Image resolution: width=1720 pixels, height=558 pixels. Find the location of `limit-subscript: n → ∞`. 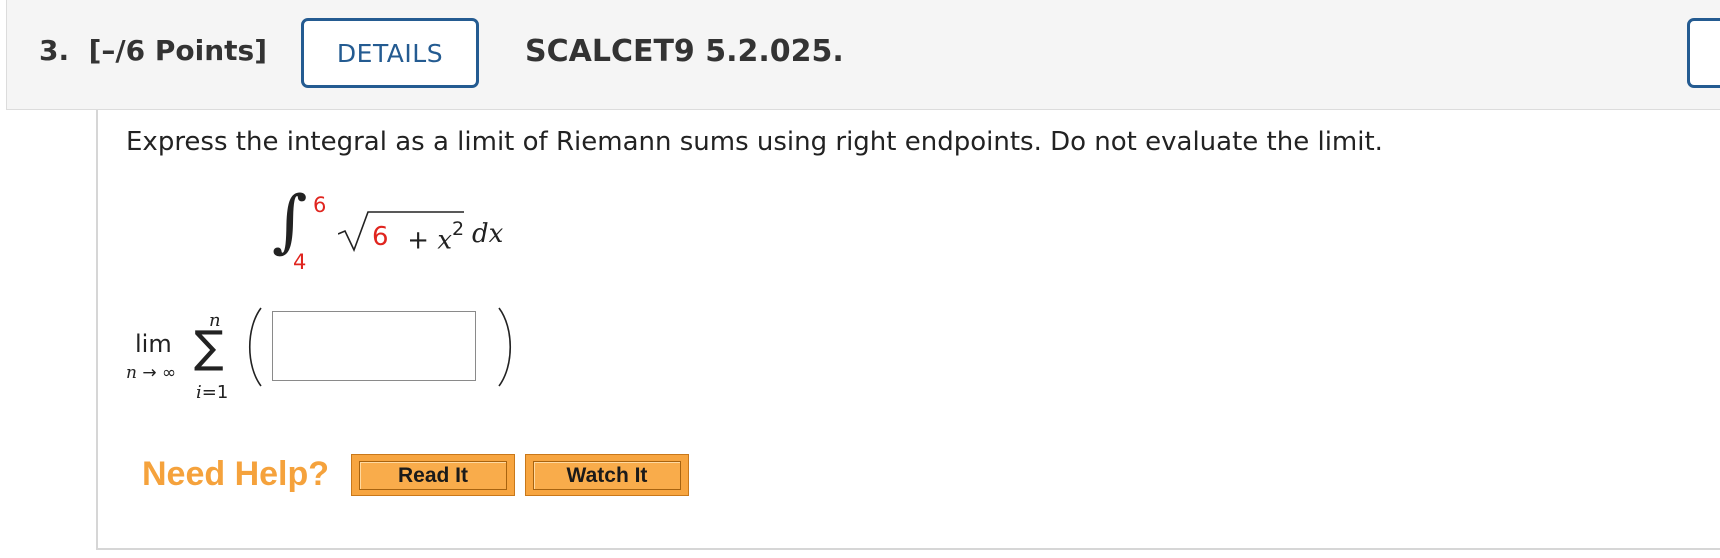

limit-subscript: n → ∞ is located at coordinates (151, 373).